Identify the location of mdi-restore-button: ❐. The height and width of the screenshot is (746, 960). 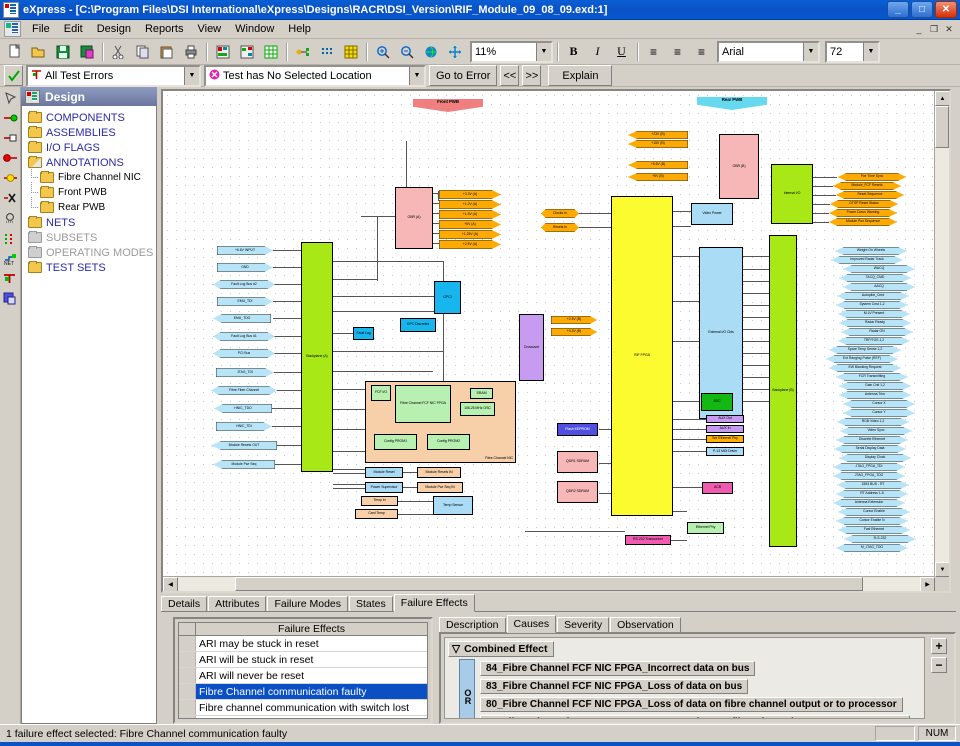
(934, 29).